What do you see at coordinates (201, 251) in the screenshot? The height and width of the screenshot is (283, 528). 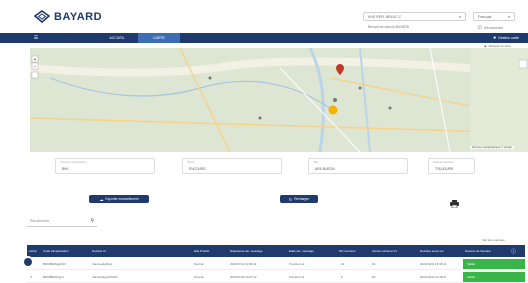 I see `col-etat: Etat Produit` at bounding box center [201, 251].